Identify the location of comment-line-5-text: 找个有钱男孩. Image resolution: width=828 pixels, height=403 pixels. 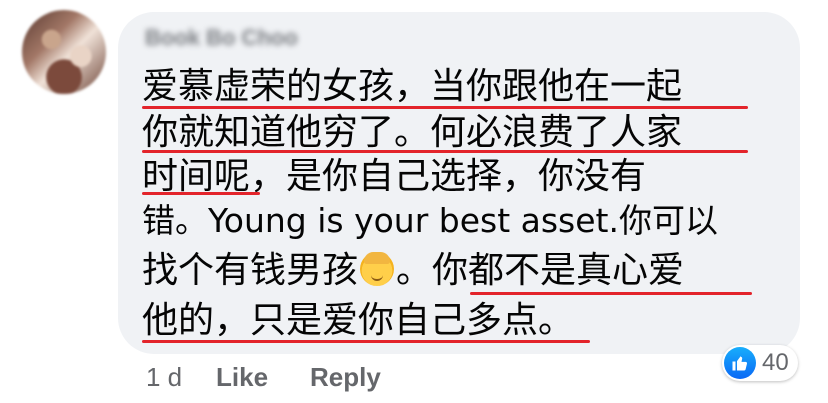
(250, 270).